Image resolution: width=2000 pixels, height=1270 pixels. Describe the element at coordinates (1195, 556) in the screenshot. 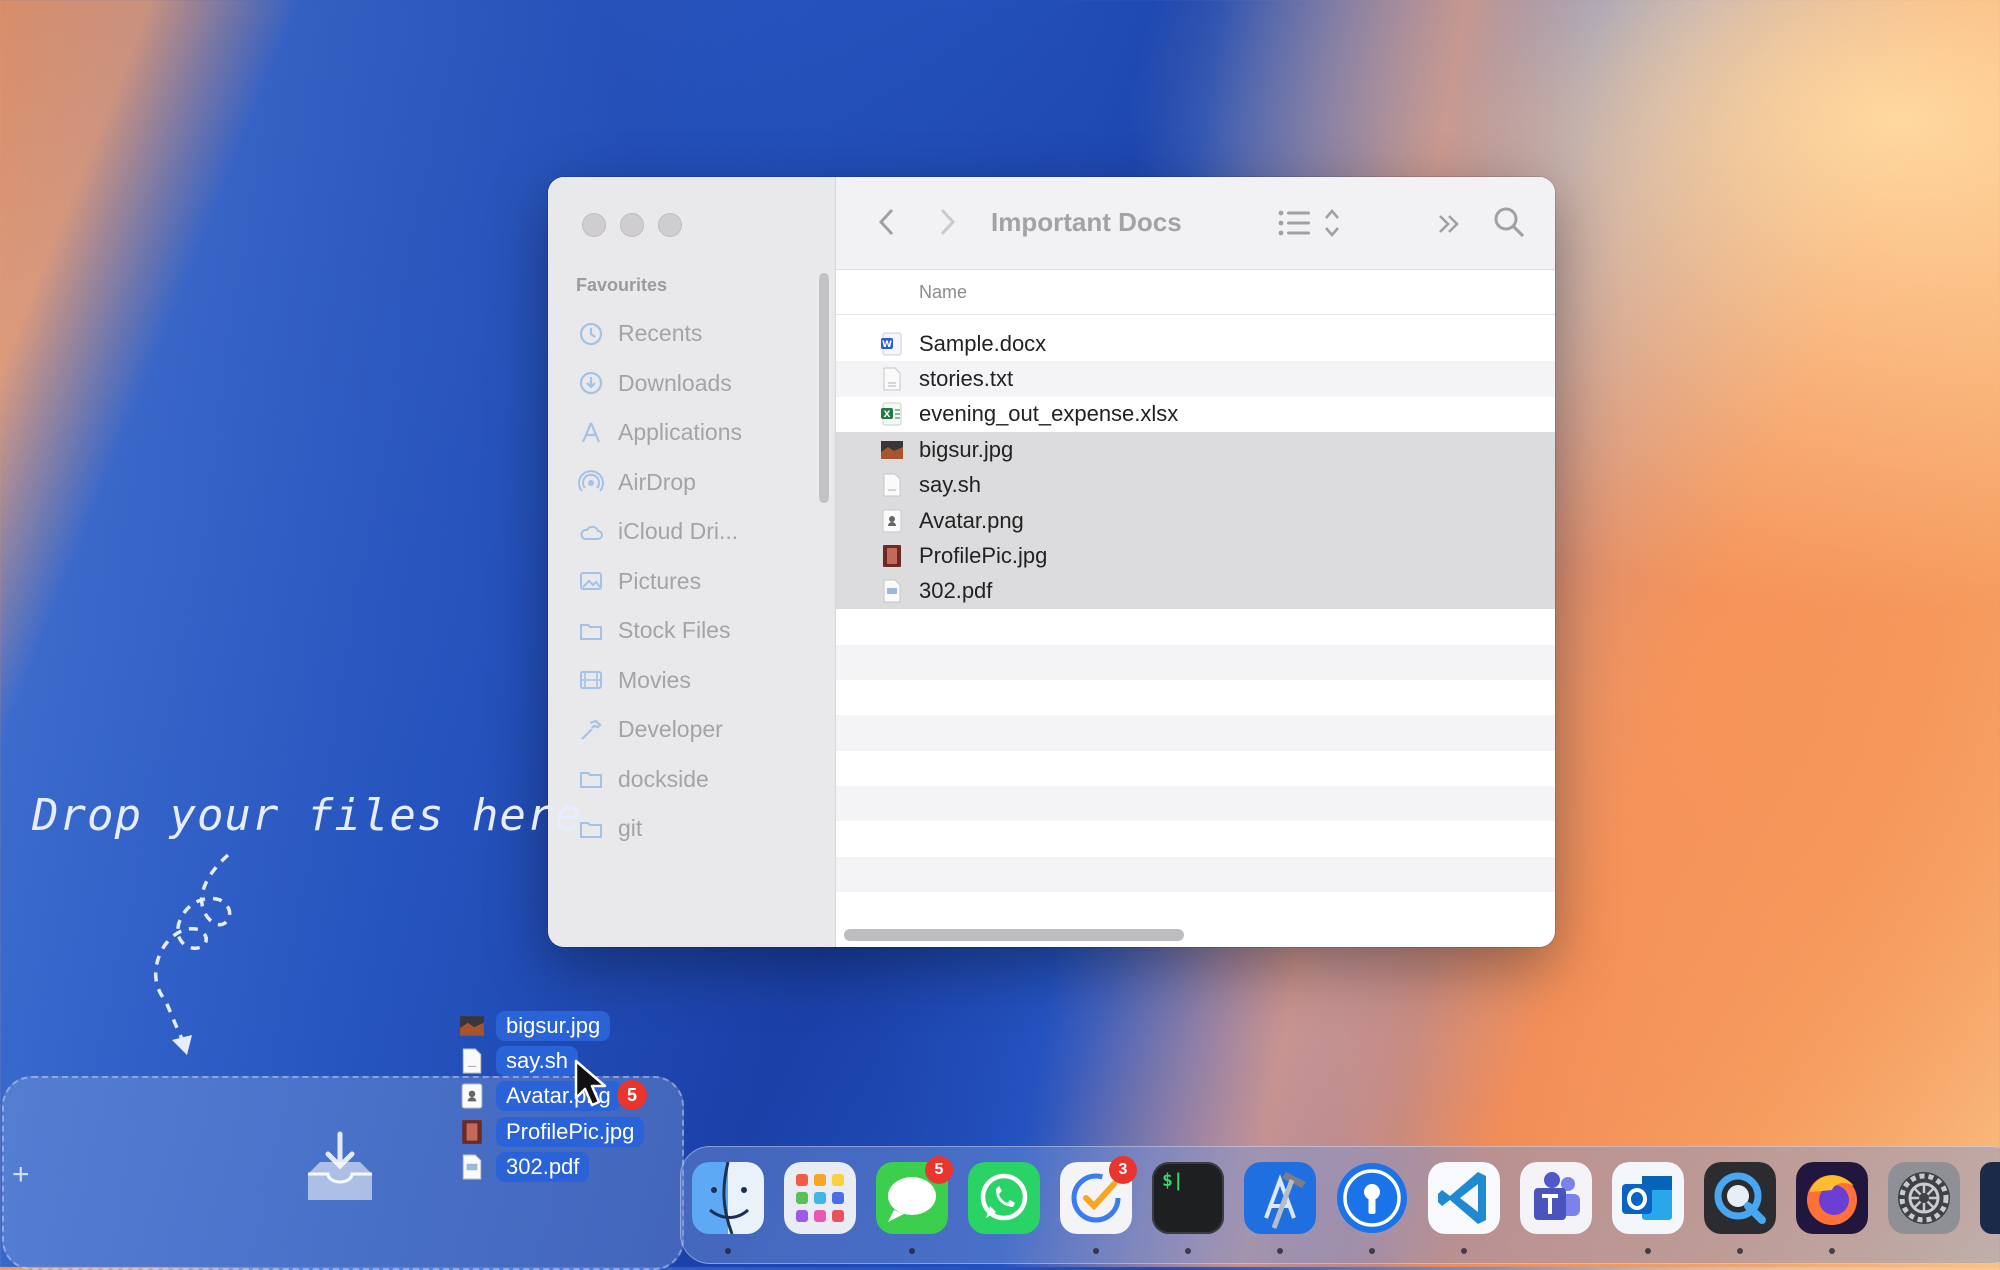

I see `file-row-profilepic-jpg: ProfilePic.jpg` at that location.